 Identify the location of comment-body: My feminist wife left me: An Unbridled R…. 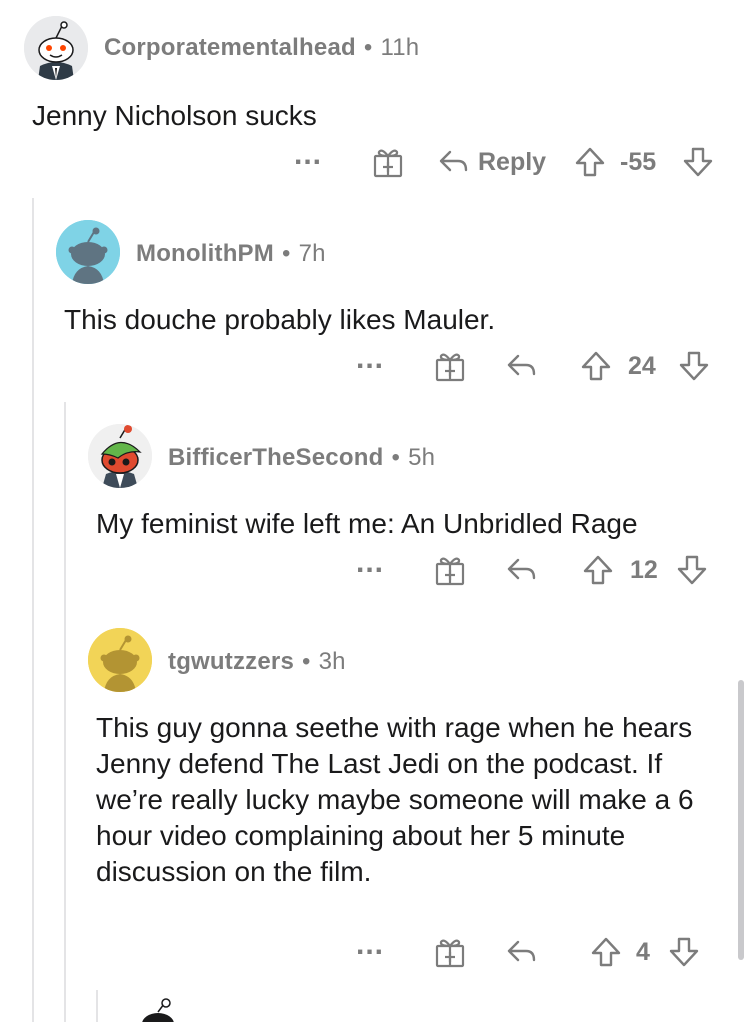
(367, 523).